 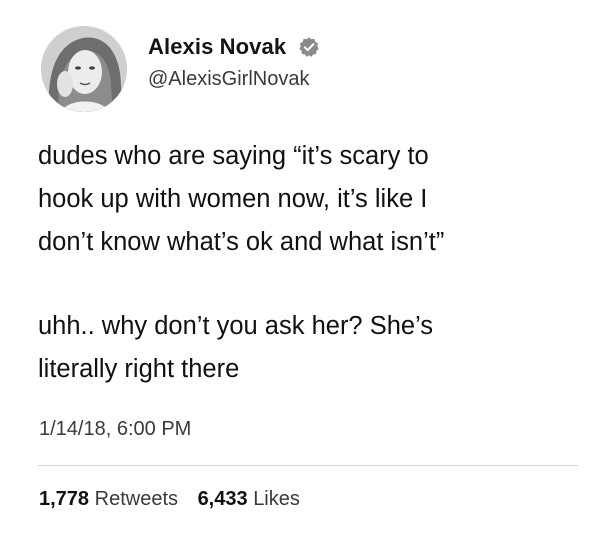 I want to click on tweet-timestamp: 1/14/18, 6:00 PM, so click(x=115, y=429).